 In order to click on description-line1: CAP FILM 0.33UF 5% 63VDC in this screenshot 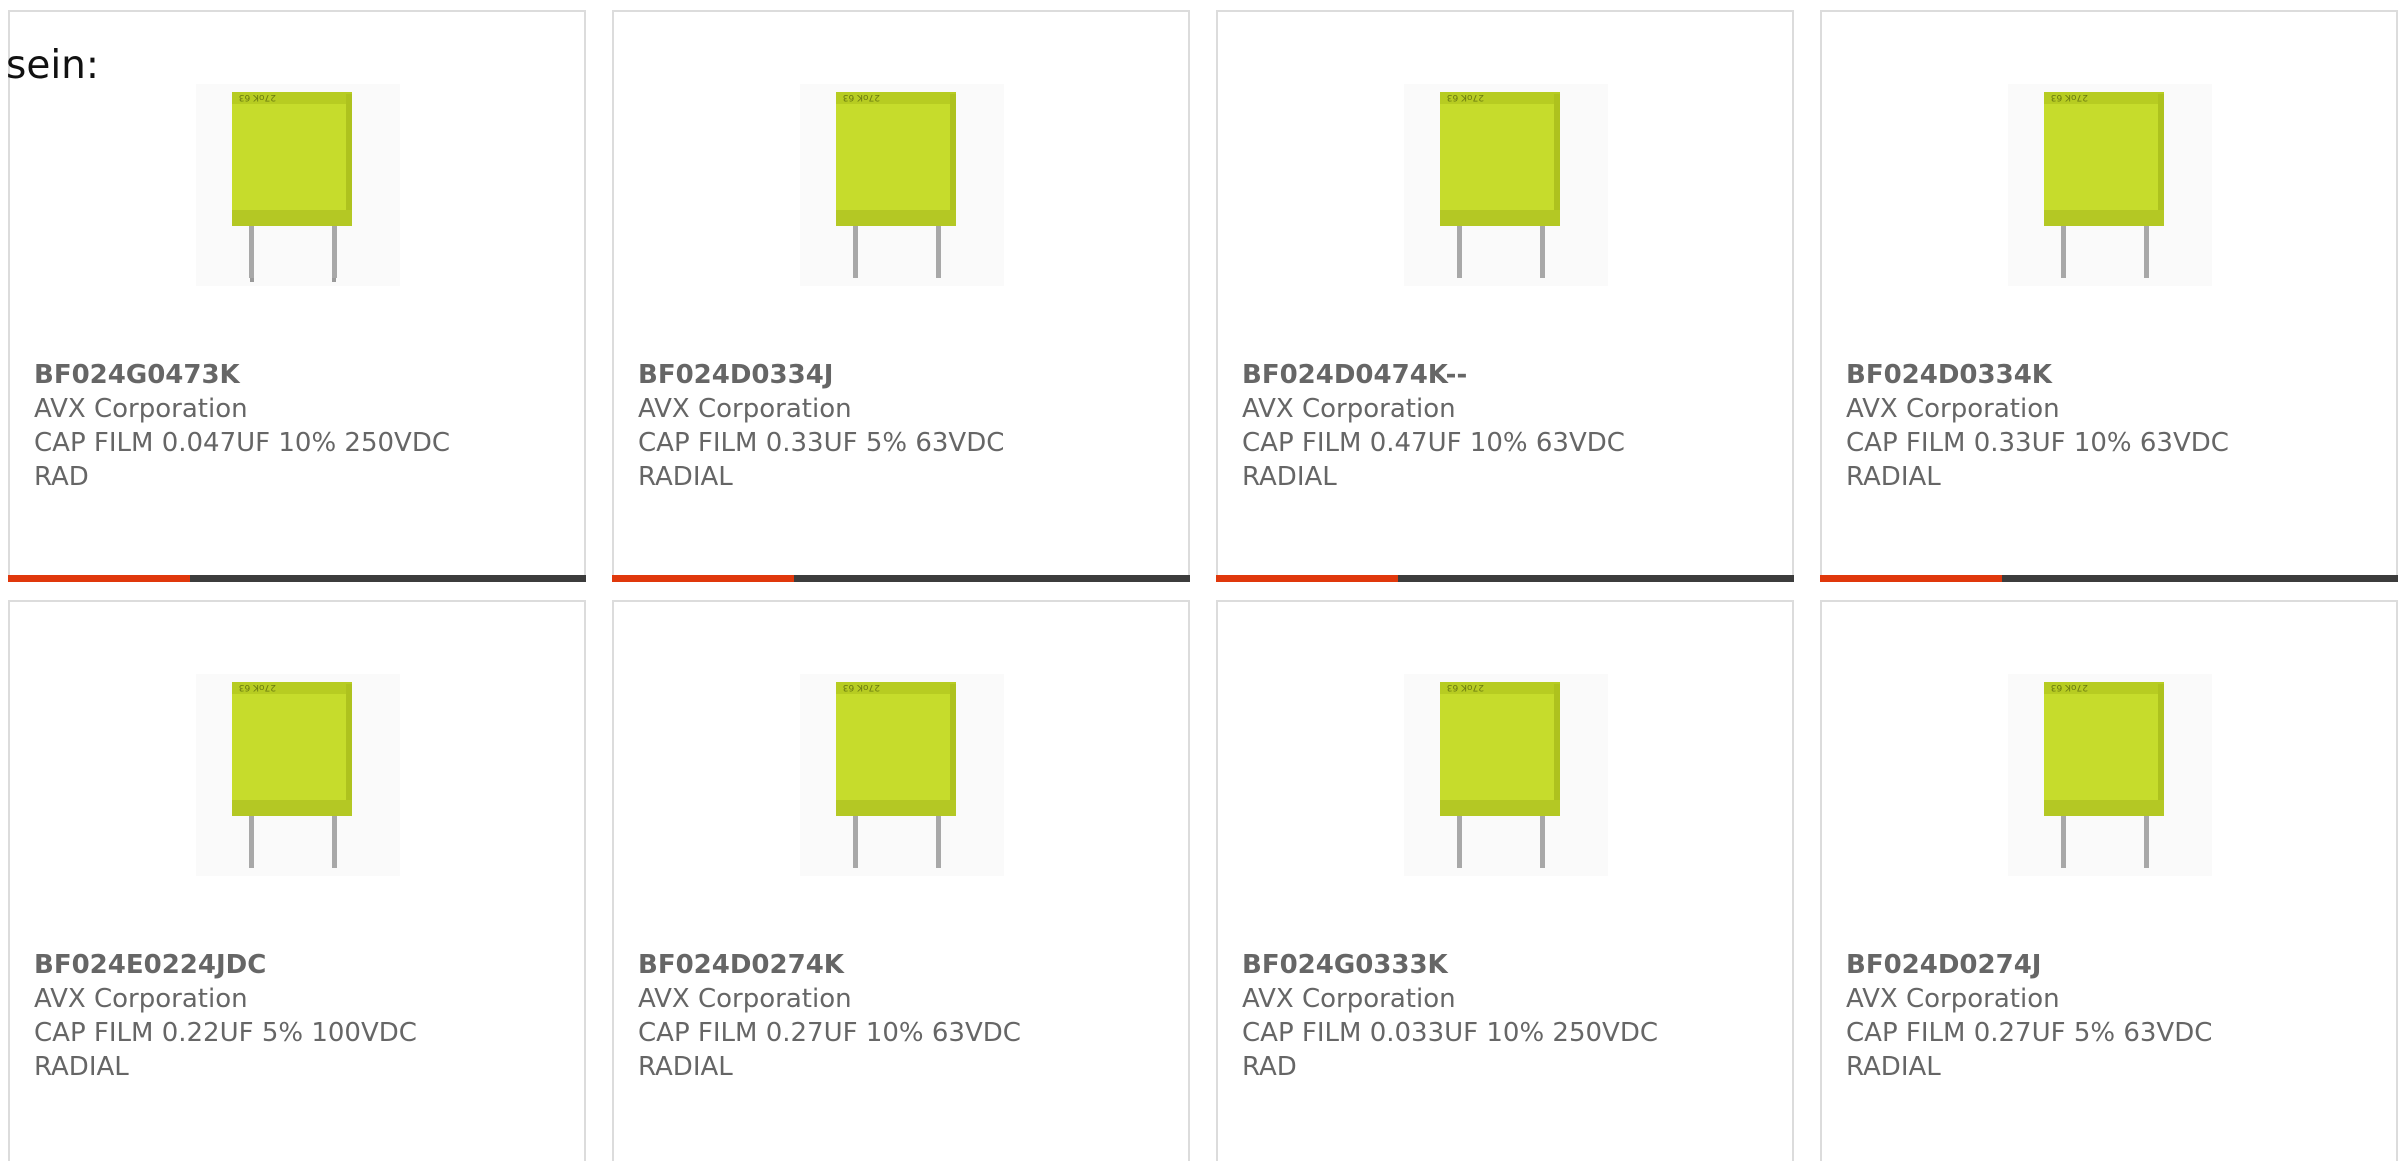, I will do `click(821, 443)`.